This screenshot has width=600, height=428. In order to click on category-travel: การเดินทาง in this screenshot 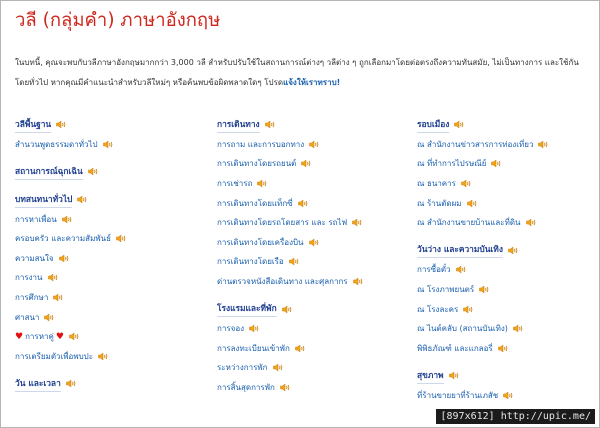, I will do `click(238, 125)`.